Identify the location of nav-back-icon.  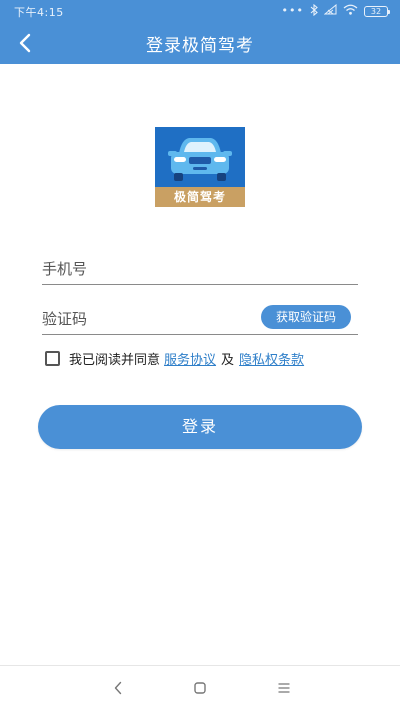
(118, 688).